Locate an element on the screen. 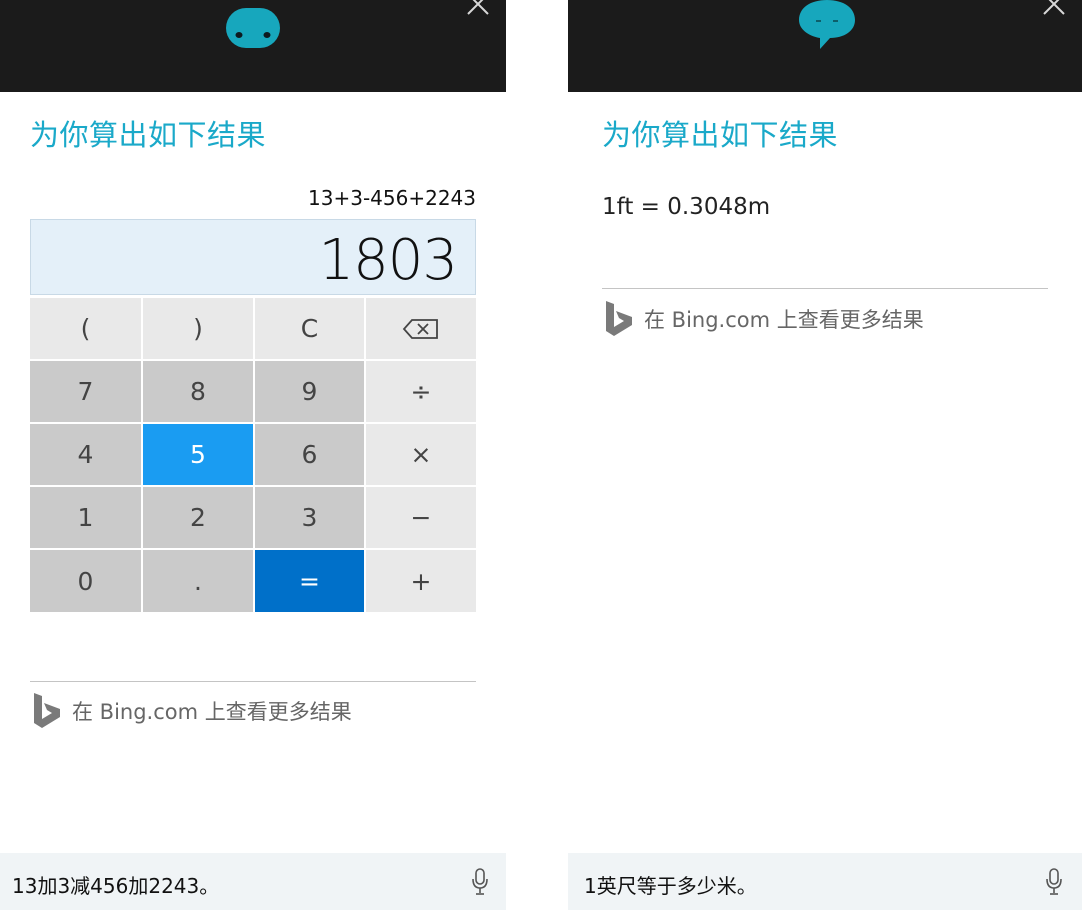  calculator-result: 1803 is located at coordinates (388, 260).